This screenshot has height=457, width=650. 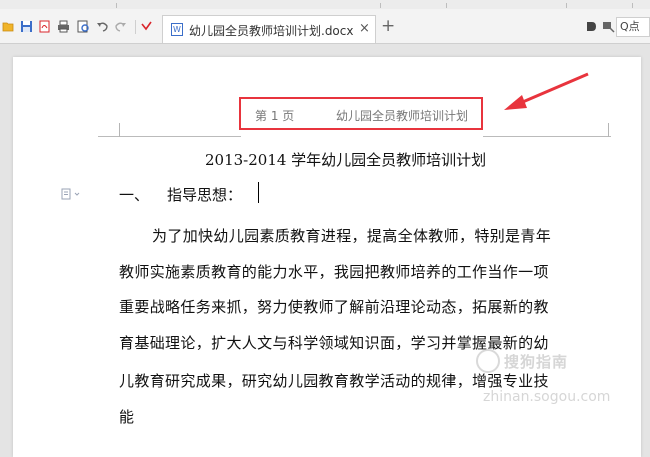 I want to click on undo-icon, so click(x=102, y=26).